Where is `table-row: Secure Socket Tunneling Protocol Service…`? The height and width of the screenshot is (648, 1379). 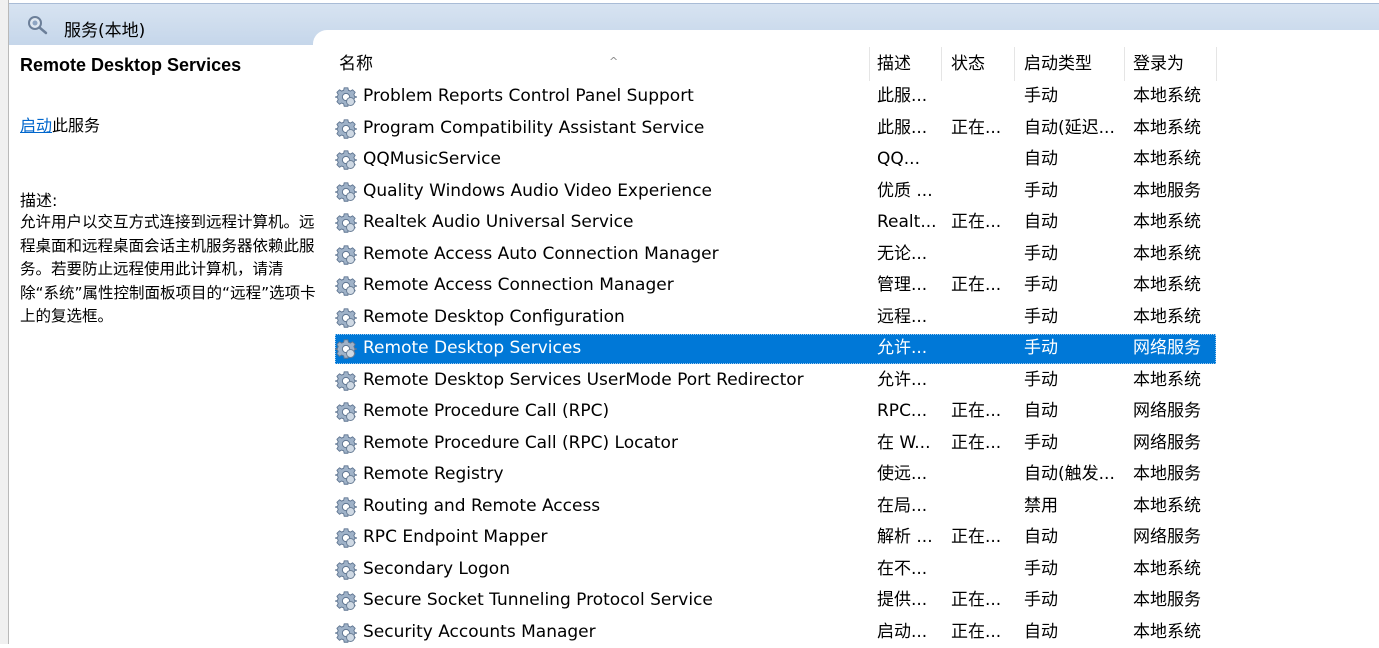
table-row: Secure Socket Tunneling Protocol Service… is located at coordinates (851, 601).